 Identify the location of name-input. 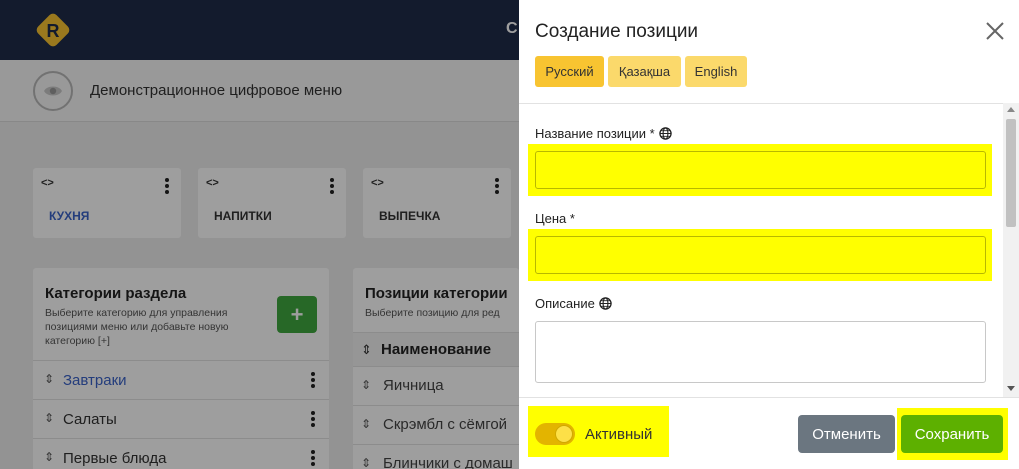
(760, 170).